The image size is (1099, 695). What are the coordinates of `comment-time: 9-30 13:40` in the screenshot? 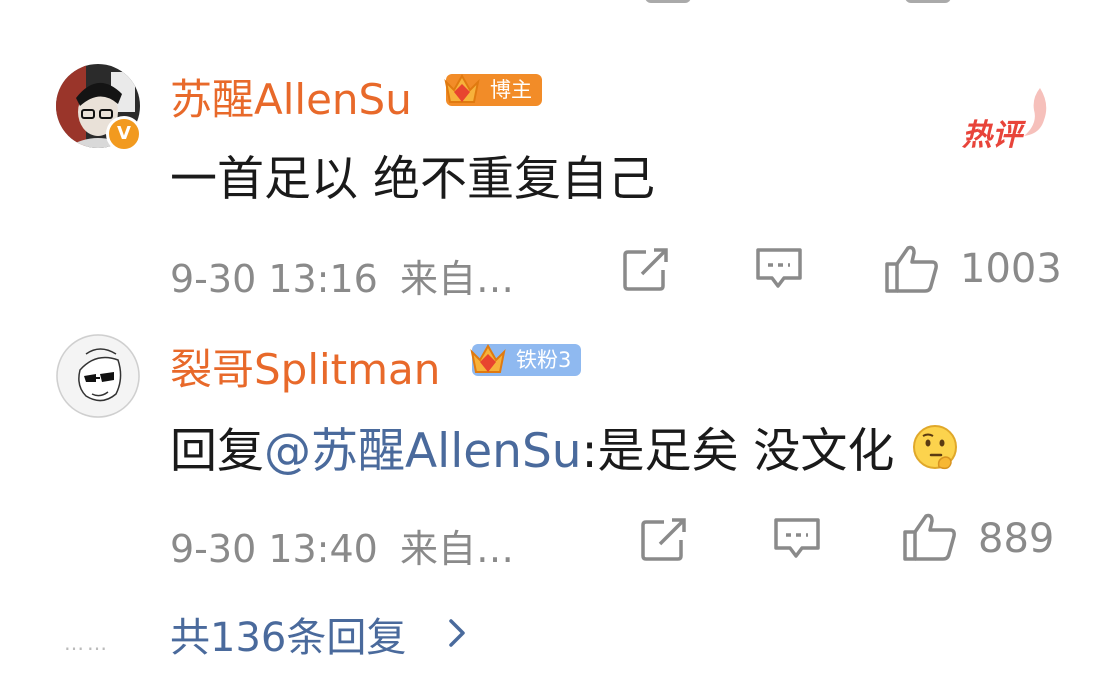 It's located at (274, 549).